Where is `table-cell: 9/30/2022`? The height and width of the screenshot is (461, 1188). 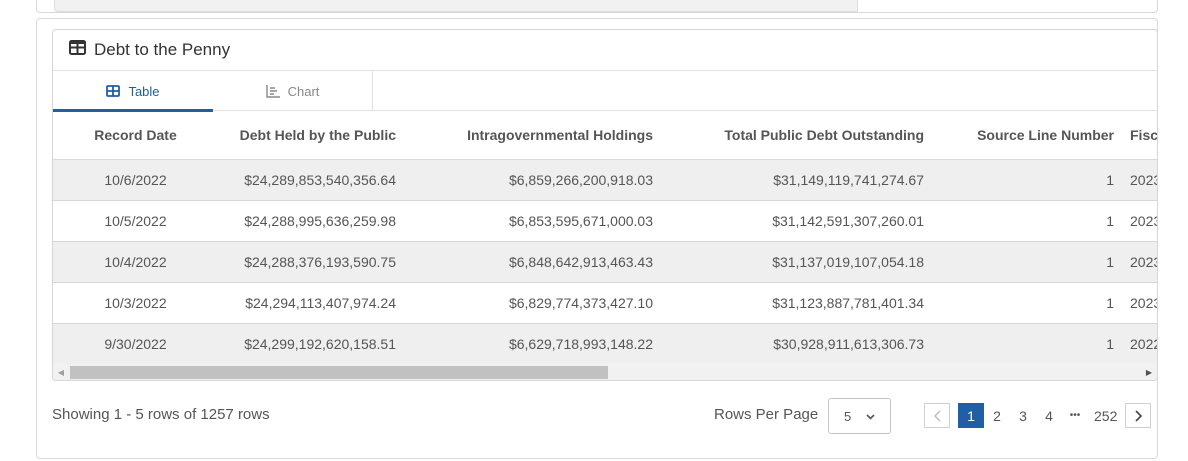 table-cell: 9/30/2022 is located at coordinates (135, 344).